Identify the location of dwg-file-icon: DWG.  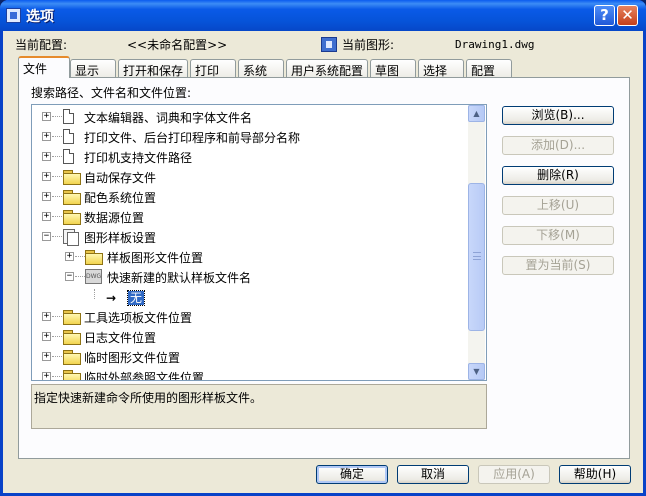
(93, 276).